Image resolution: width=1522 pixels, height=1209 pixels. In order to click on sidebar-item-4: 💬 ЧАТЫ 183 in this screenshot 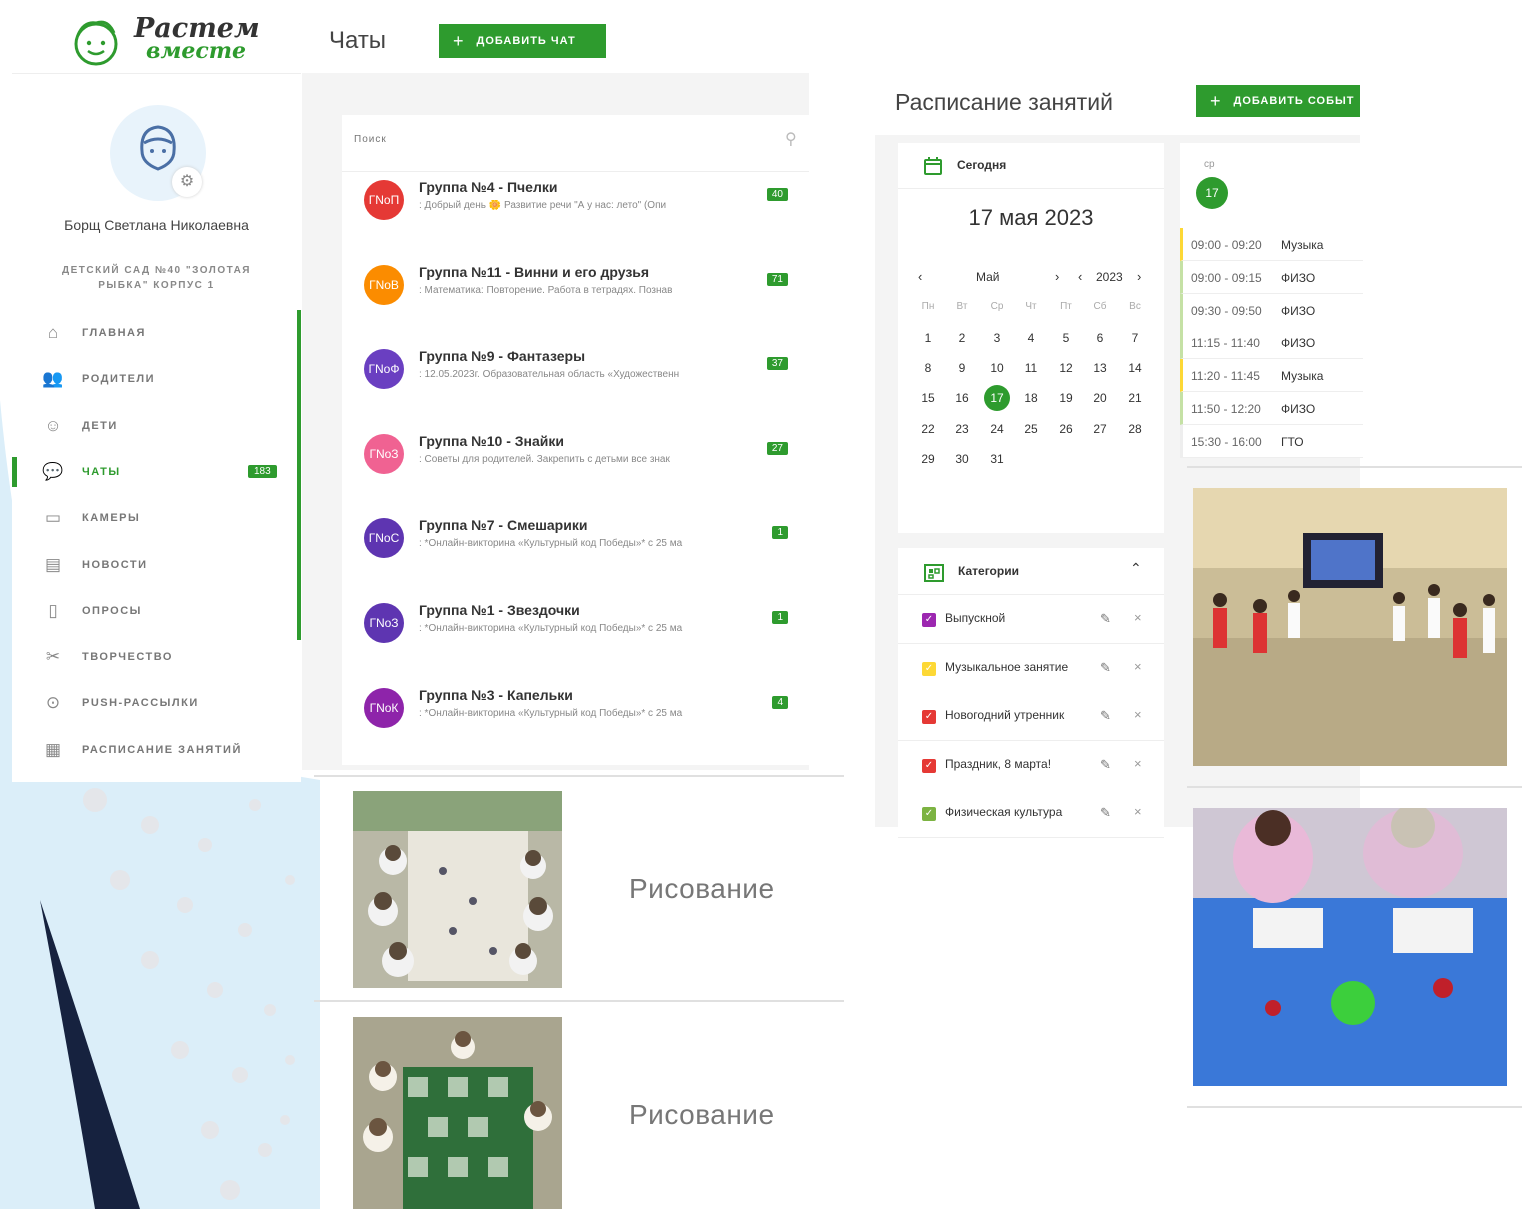, I will do `click(156, 472)`.